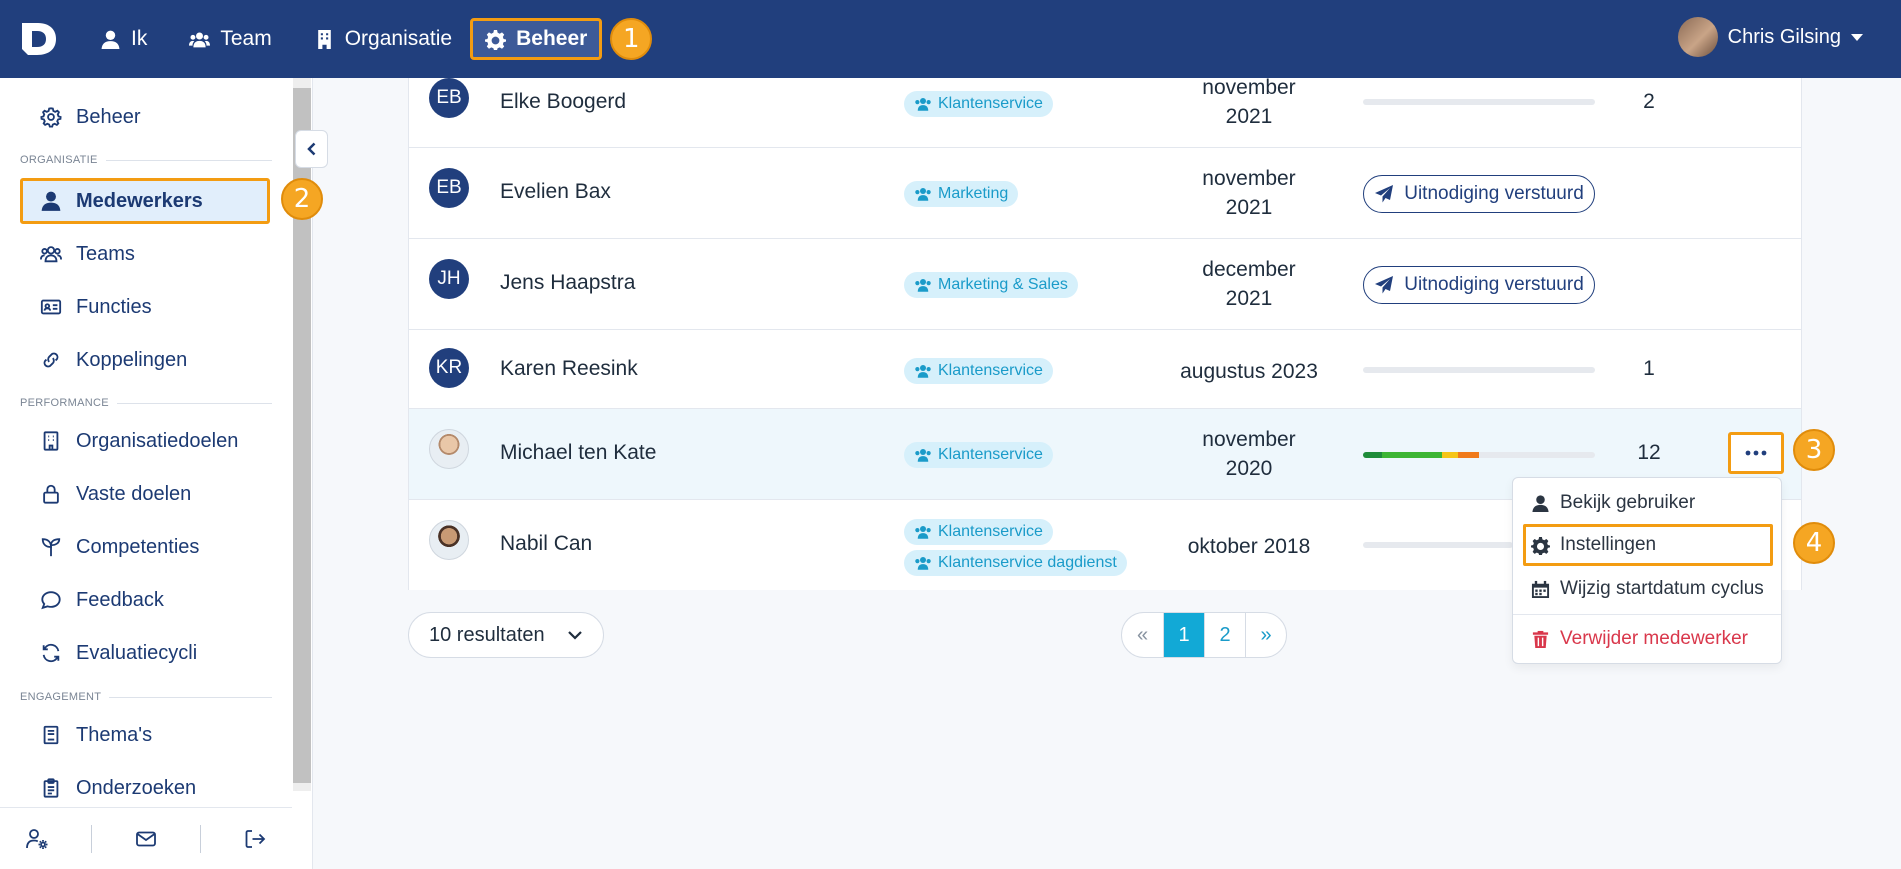  What do you see at coordinates (255, 839) in the screenshot?
I see `logout-button` at bounding box center [255, 839].